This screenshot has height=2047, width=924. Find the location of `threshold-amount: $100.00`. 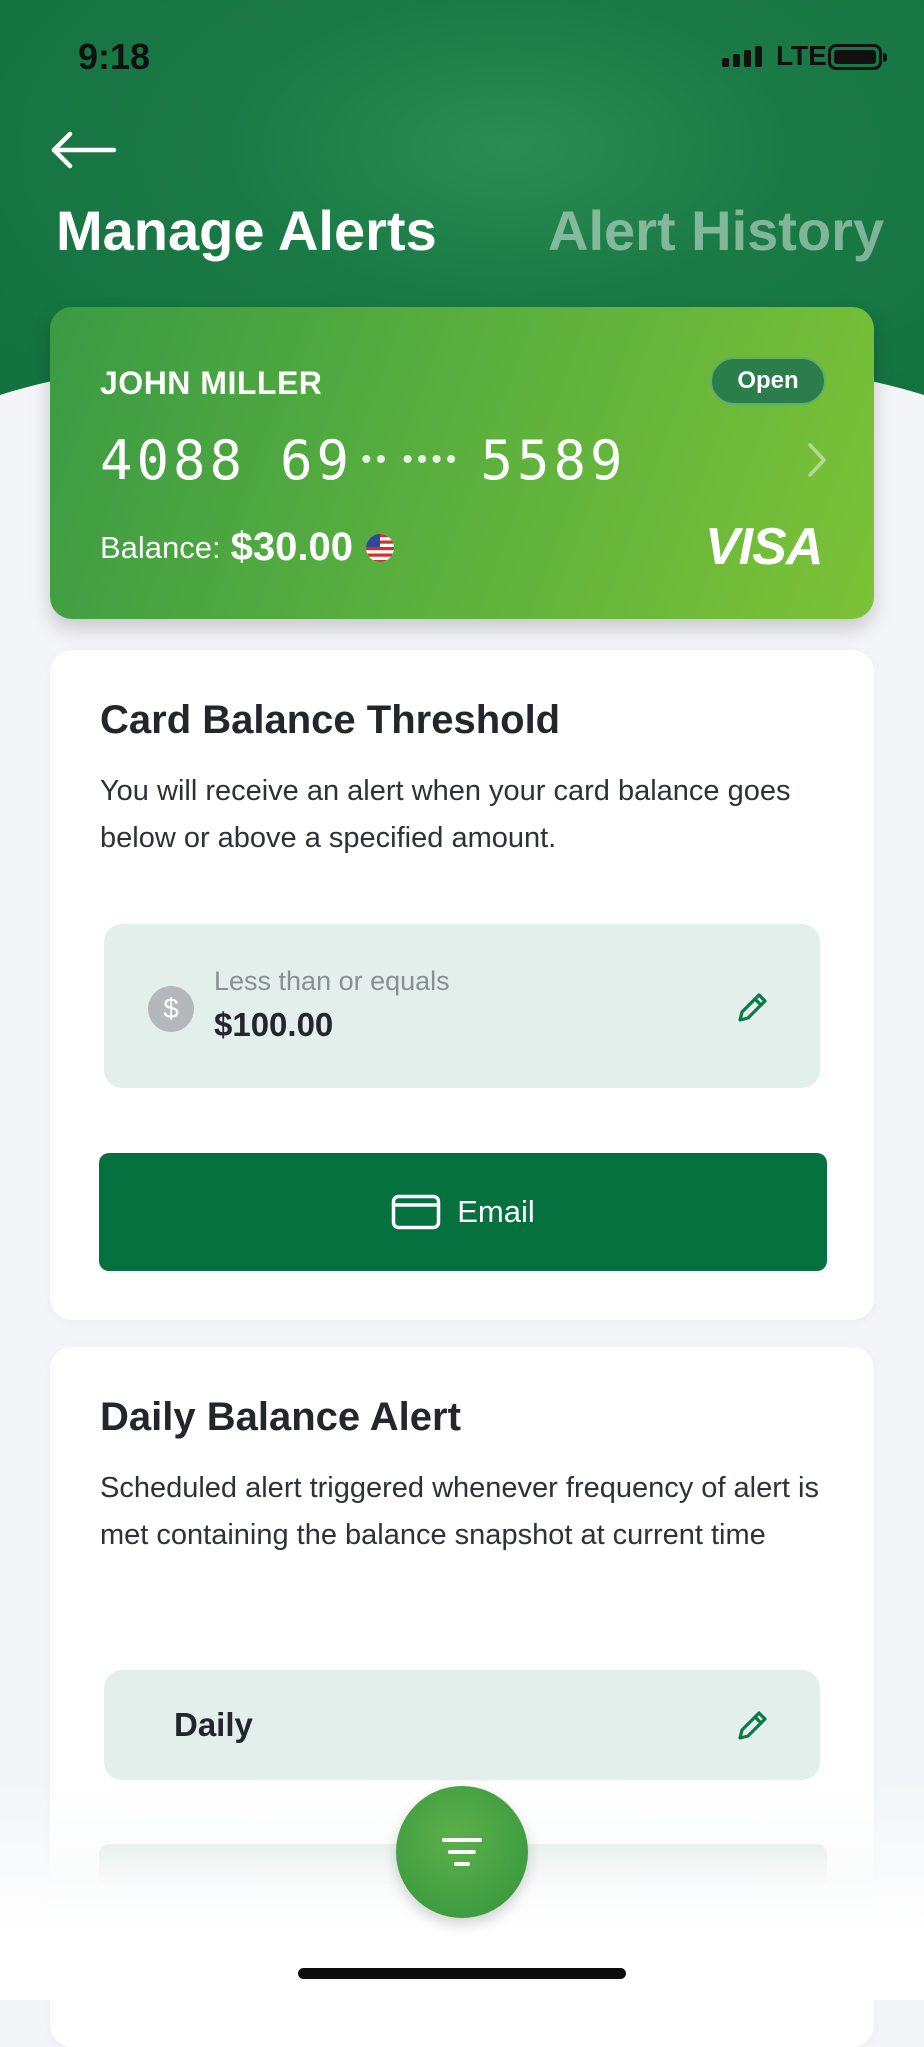

threshold-amount: $100.00 is located at coordinates (274, 1024).